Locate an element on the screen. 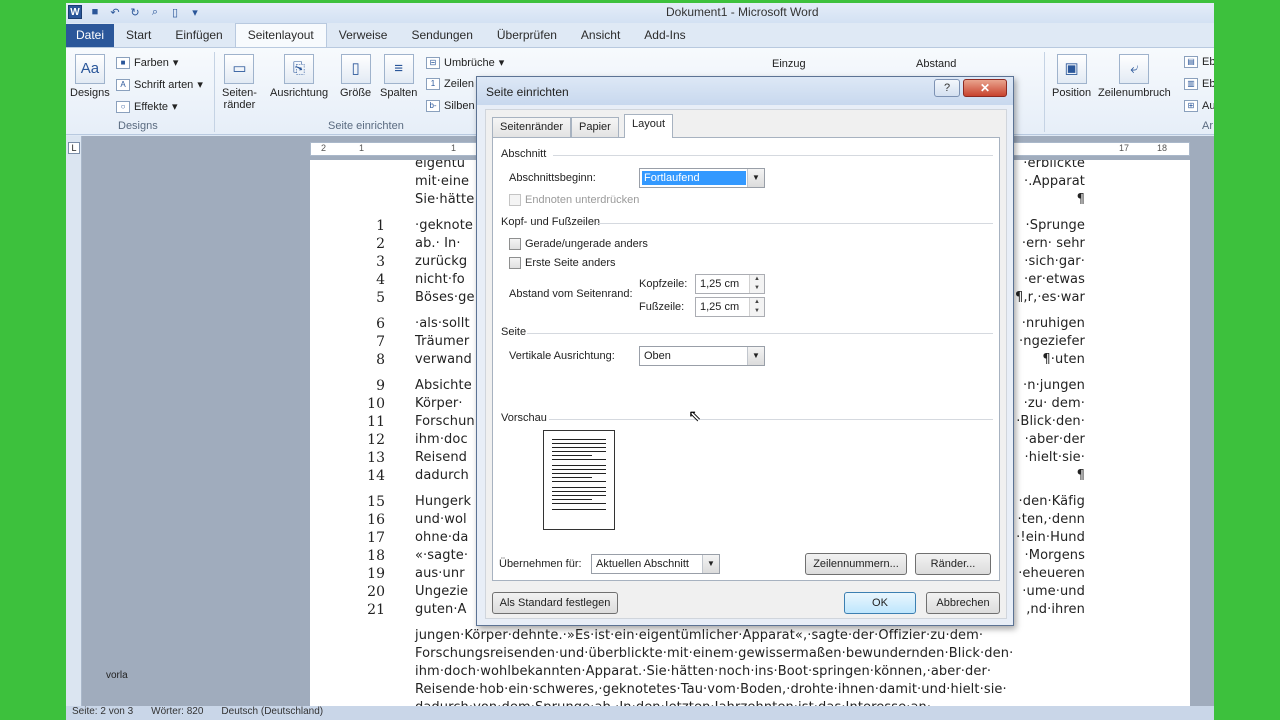  farben-button: ■ Farben ▾ is located at coordinates (147, 62).